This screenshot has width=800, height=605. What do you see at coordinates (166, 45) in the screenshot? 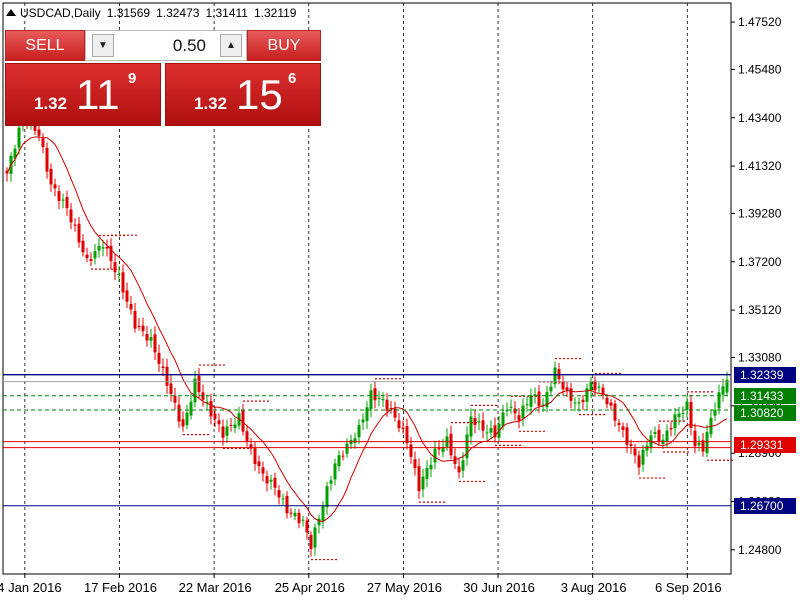
I see `lot-size-field: ▼ 0.50 ▲` at bounding box center [166, 45].